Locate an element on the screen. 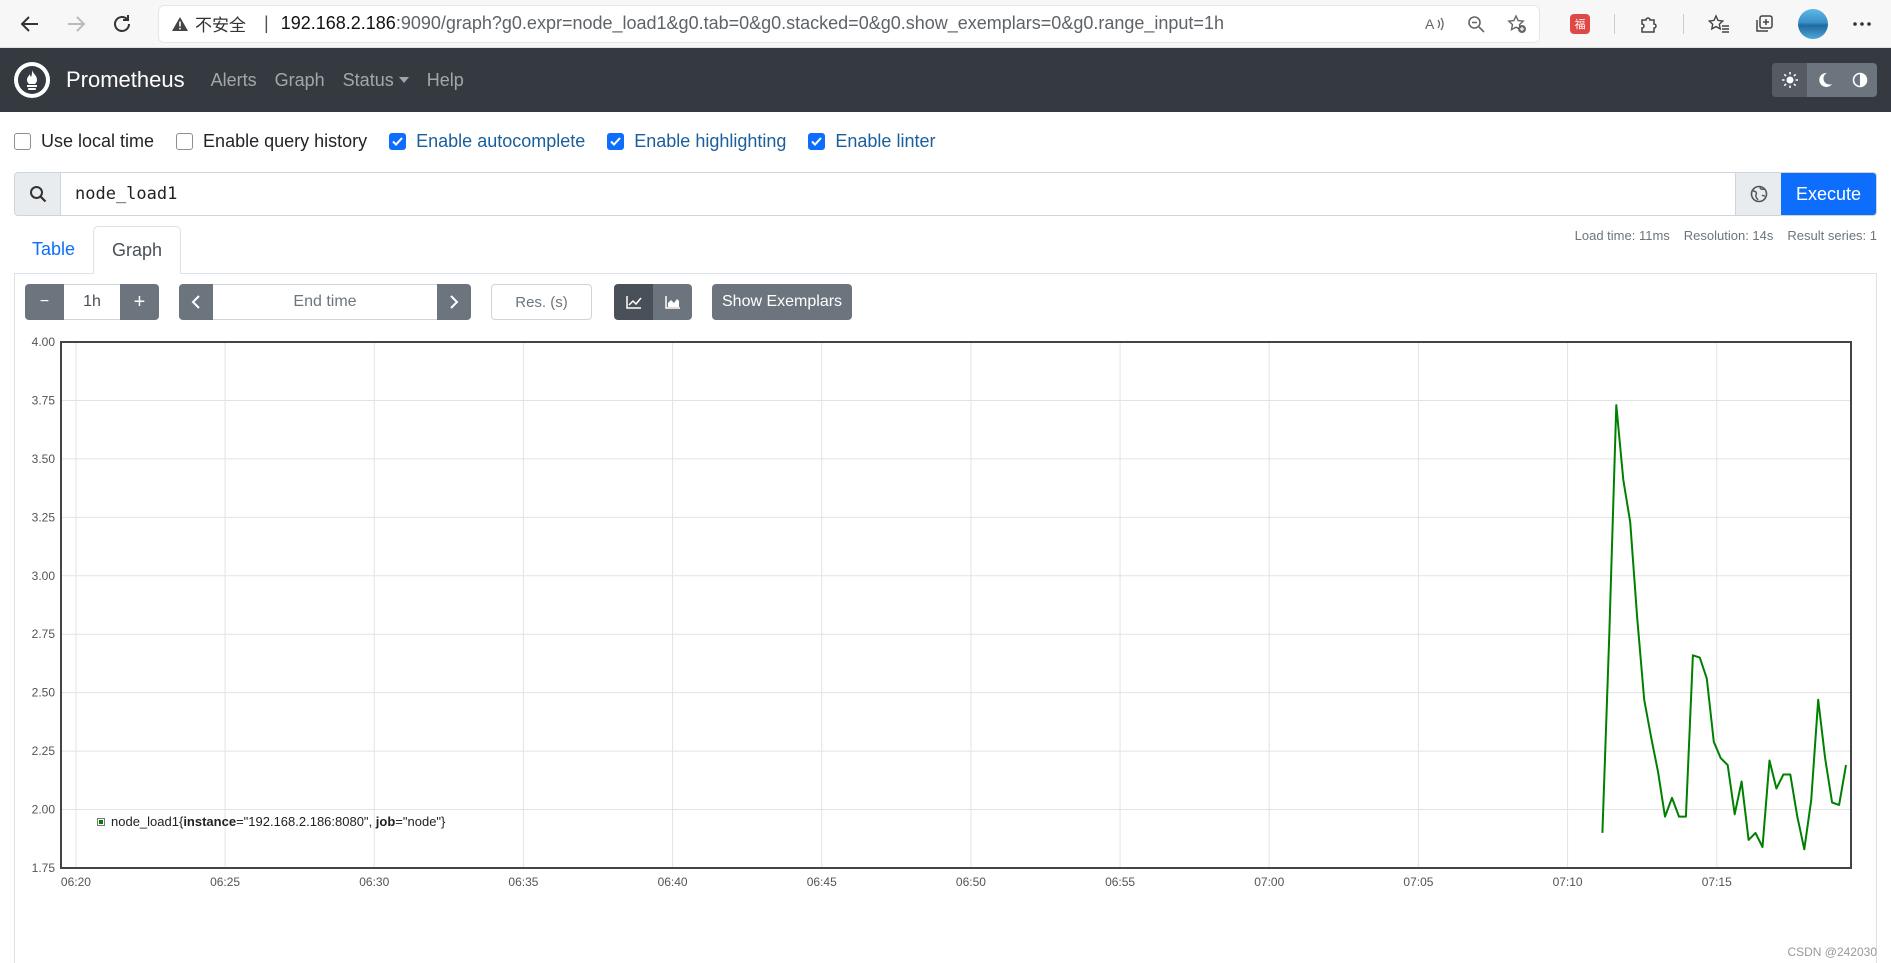 This screenshot has height=963, width=1891. profile-avatar is located at coordinates (1813, 23).